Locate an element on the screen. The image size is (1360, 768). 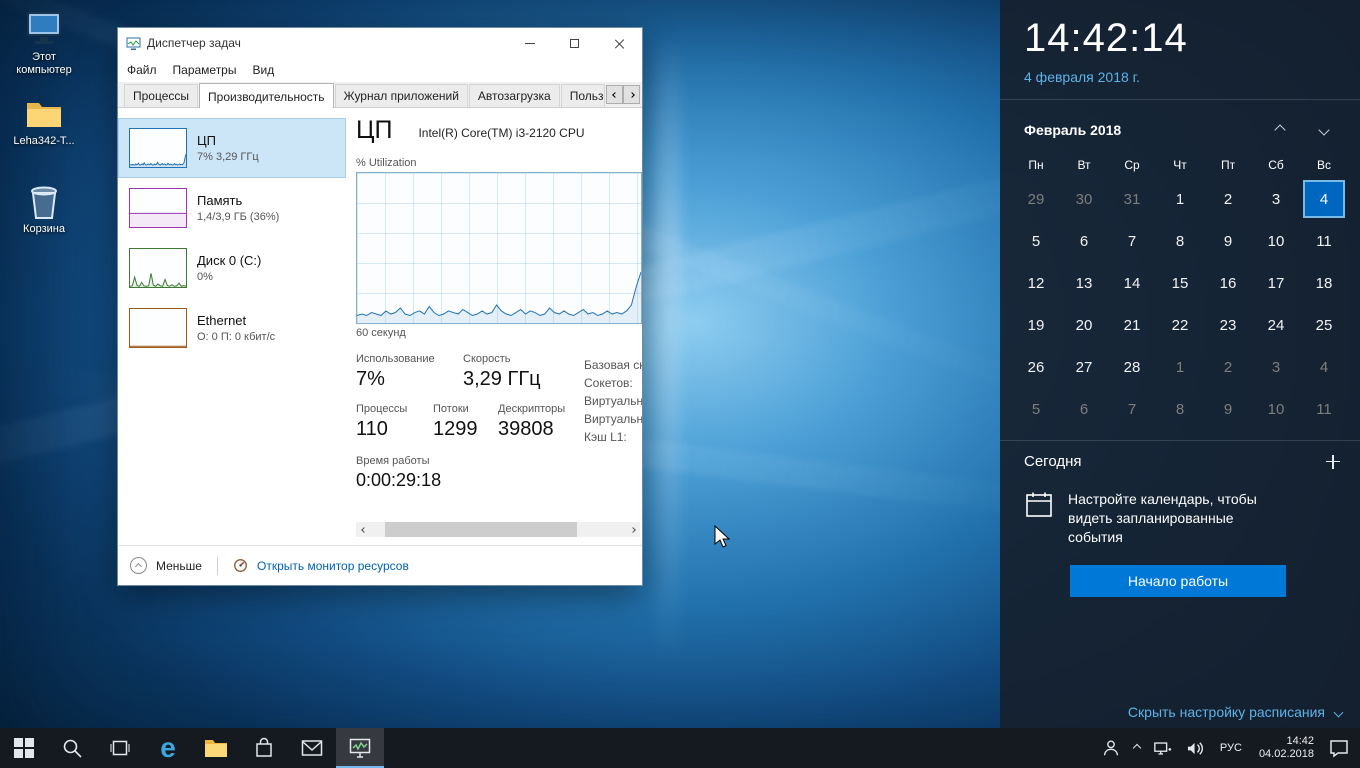
volume-button is located at coordinates (1195, 748).